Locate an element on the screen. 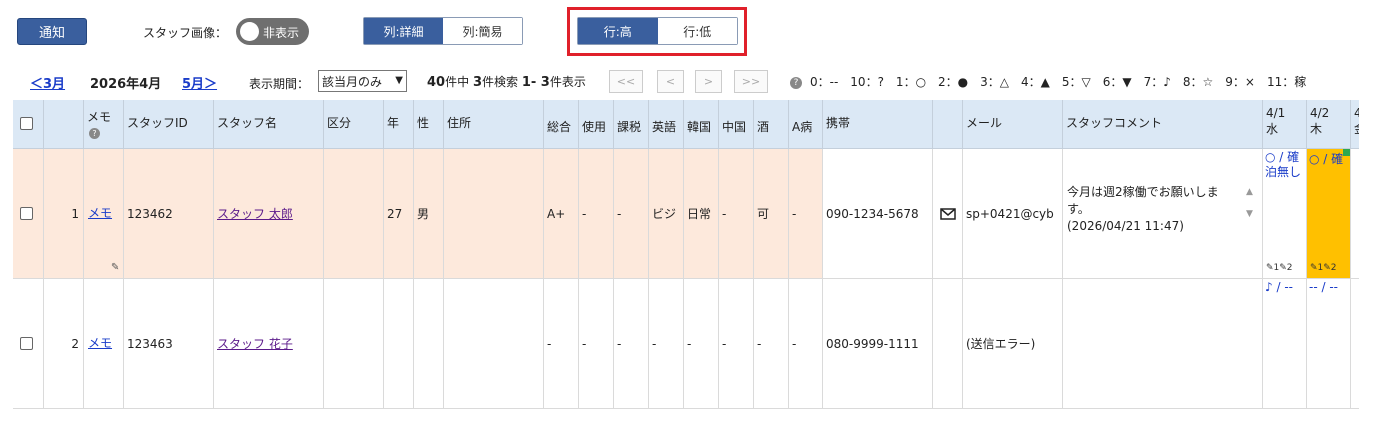 This screenshot has height=421, width=1379. column-simple-button: 列:簡易 is located at coordinates (482, 31).